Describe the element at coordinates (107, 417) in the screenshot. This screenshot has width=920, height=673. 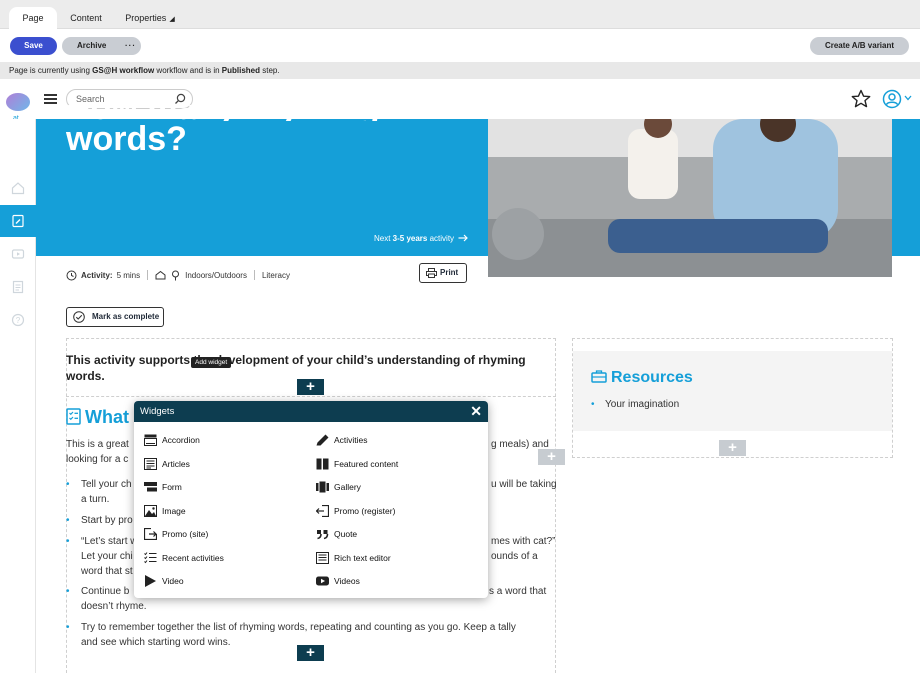
I see `section-heading-text: What` at that location.